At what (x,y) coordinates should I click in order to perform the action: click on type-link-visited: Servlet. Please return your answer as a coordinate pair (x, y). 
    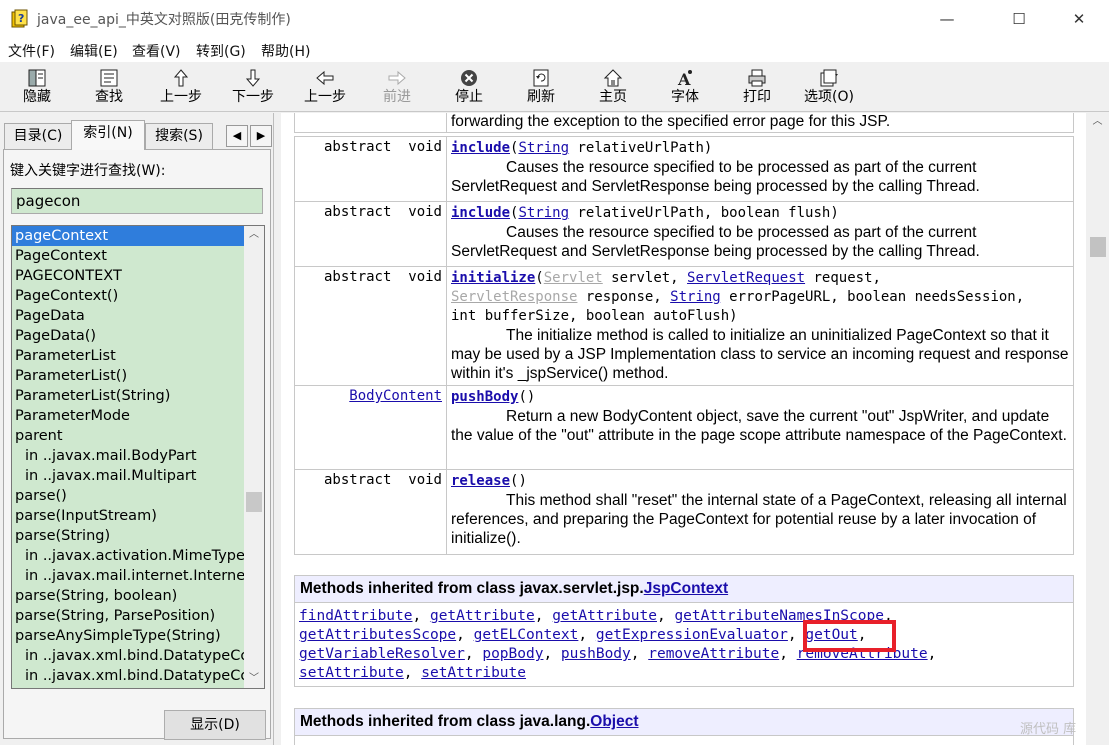
    Looking at the image, I should click on (573, 278).